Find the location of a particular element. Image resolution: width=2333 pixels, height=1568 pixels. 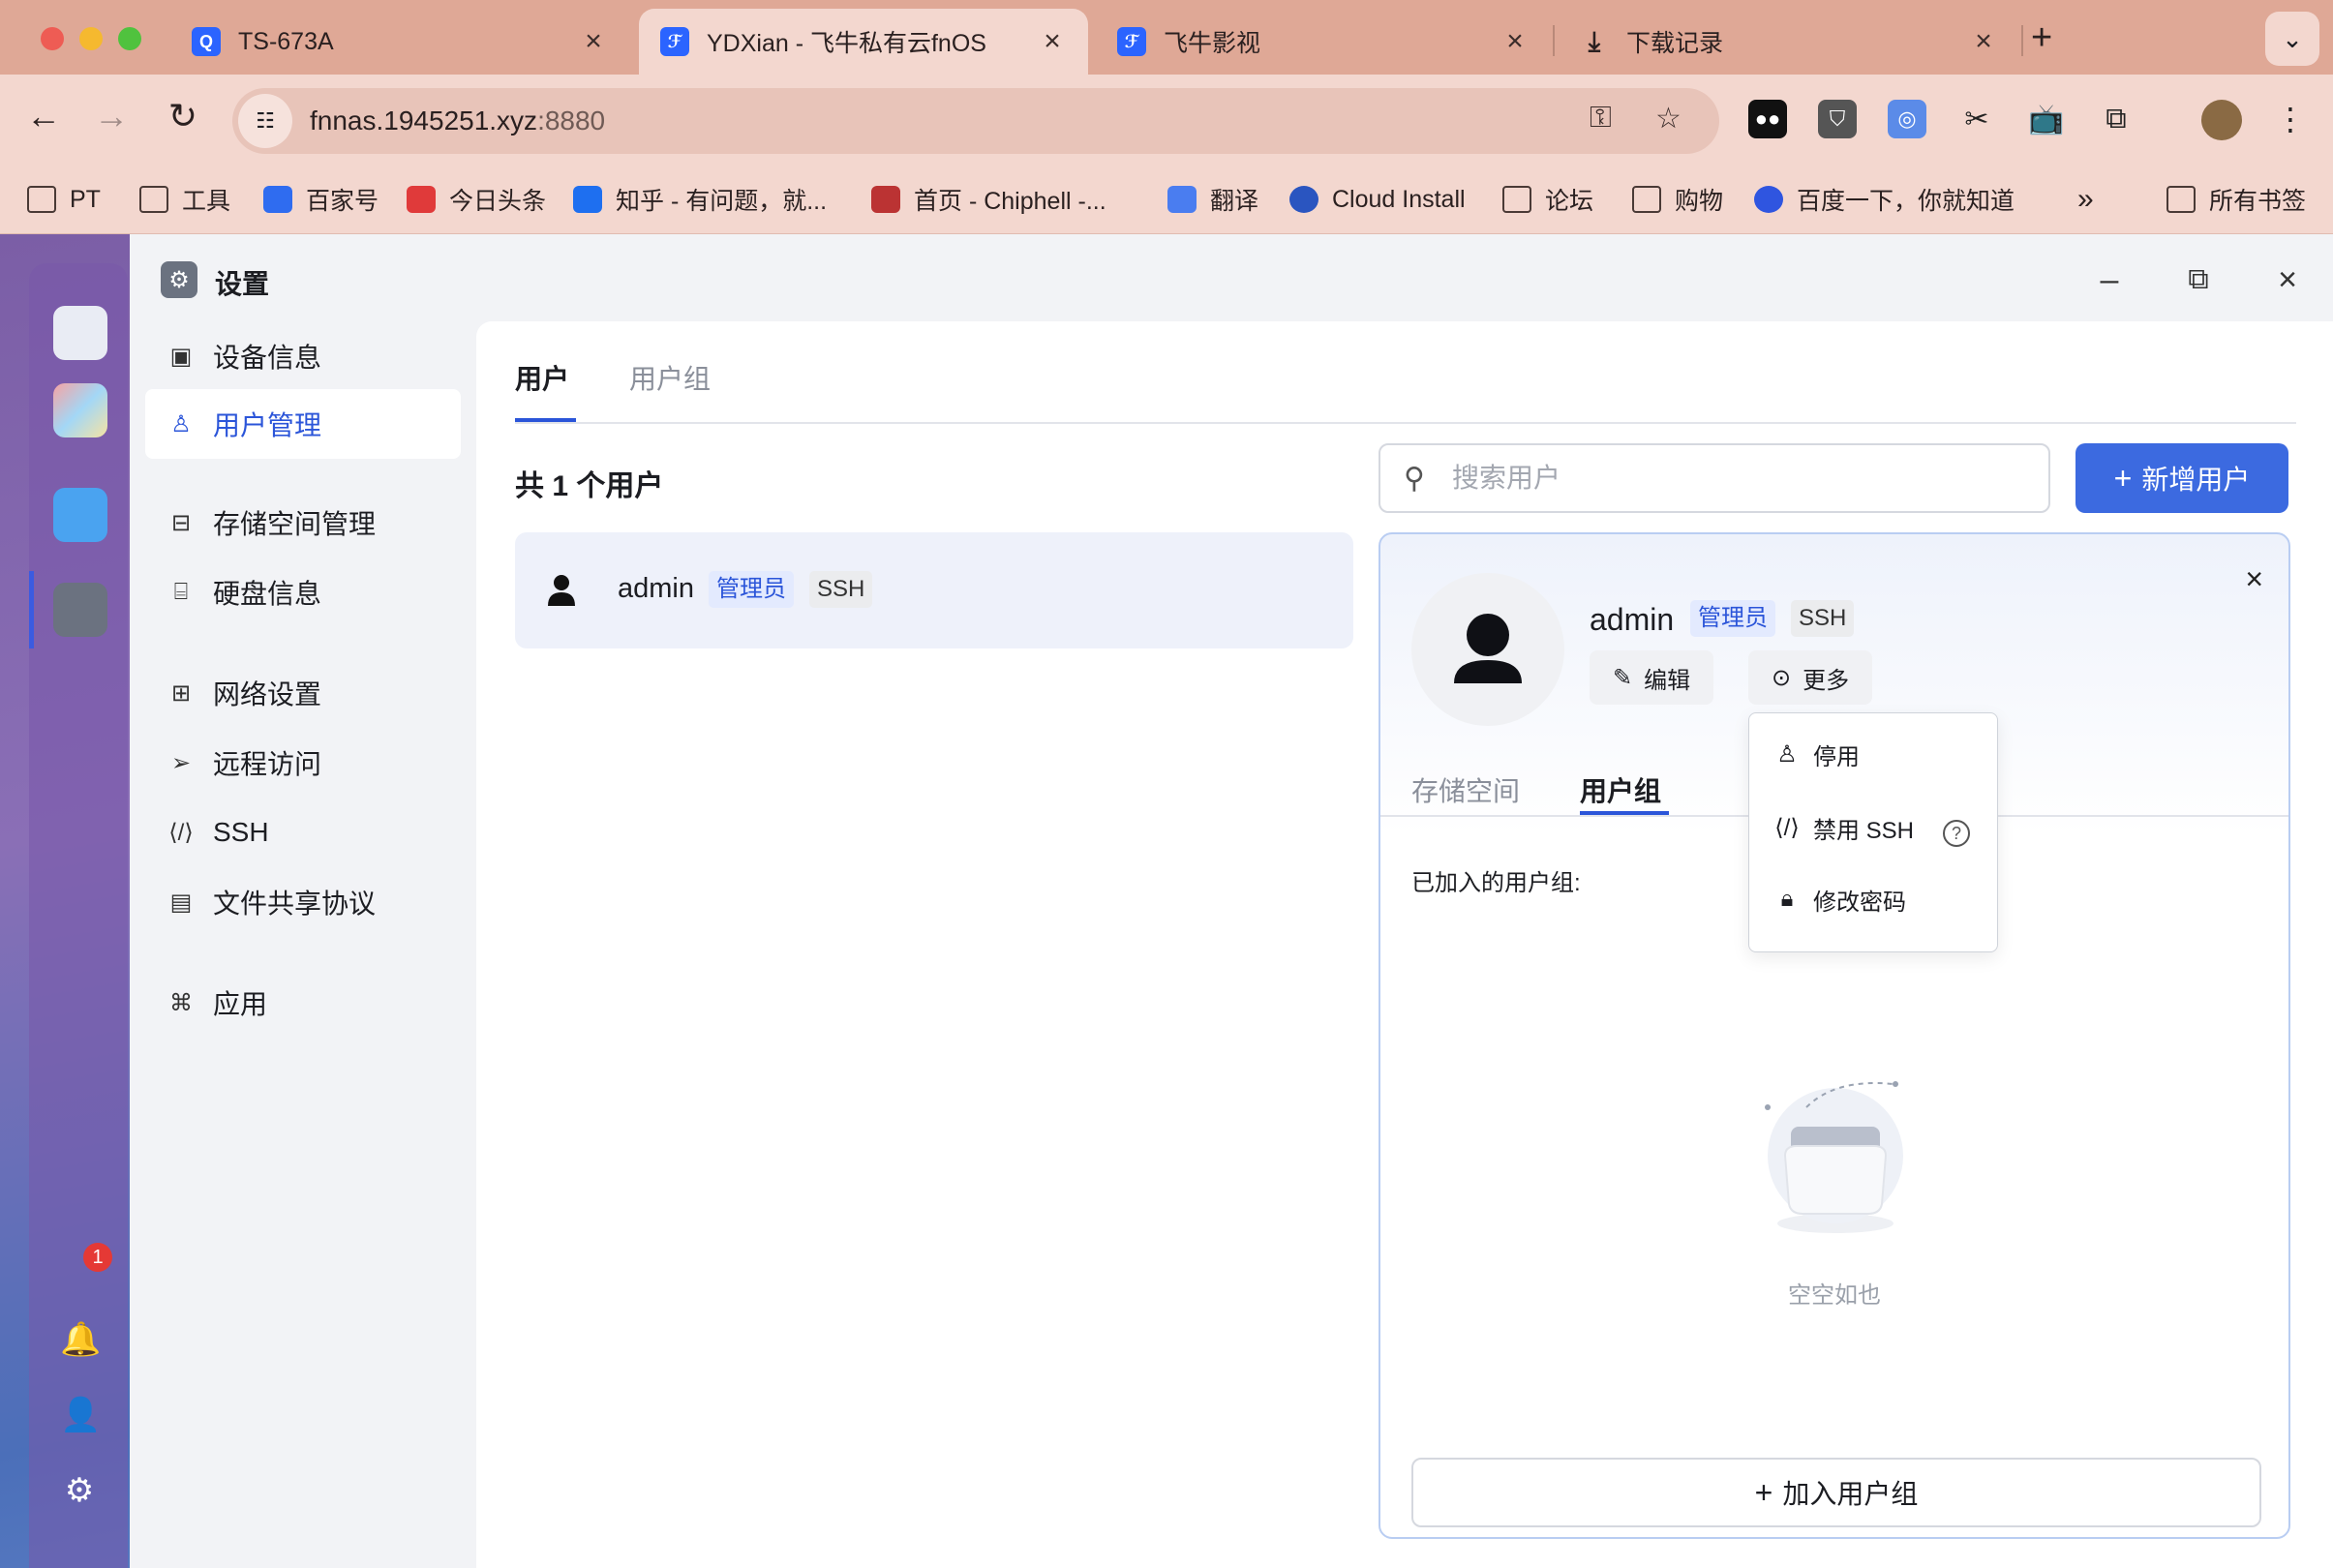

window-title: 设置 is located at coordinates (242, 284).